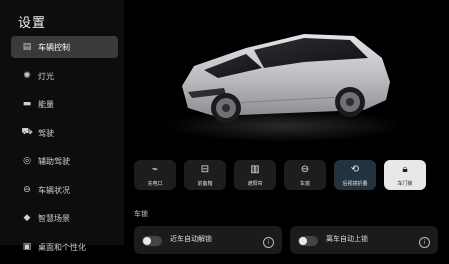  I want to click on sidebar-item-smart-scenes: ◆ 智慧场景, so click(64, 218).